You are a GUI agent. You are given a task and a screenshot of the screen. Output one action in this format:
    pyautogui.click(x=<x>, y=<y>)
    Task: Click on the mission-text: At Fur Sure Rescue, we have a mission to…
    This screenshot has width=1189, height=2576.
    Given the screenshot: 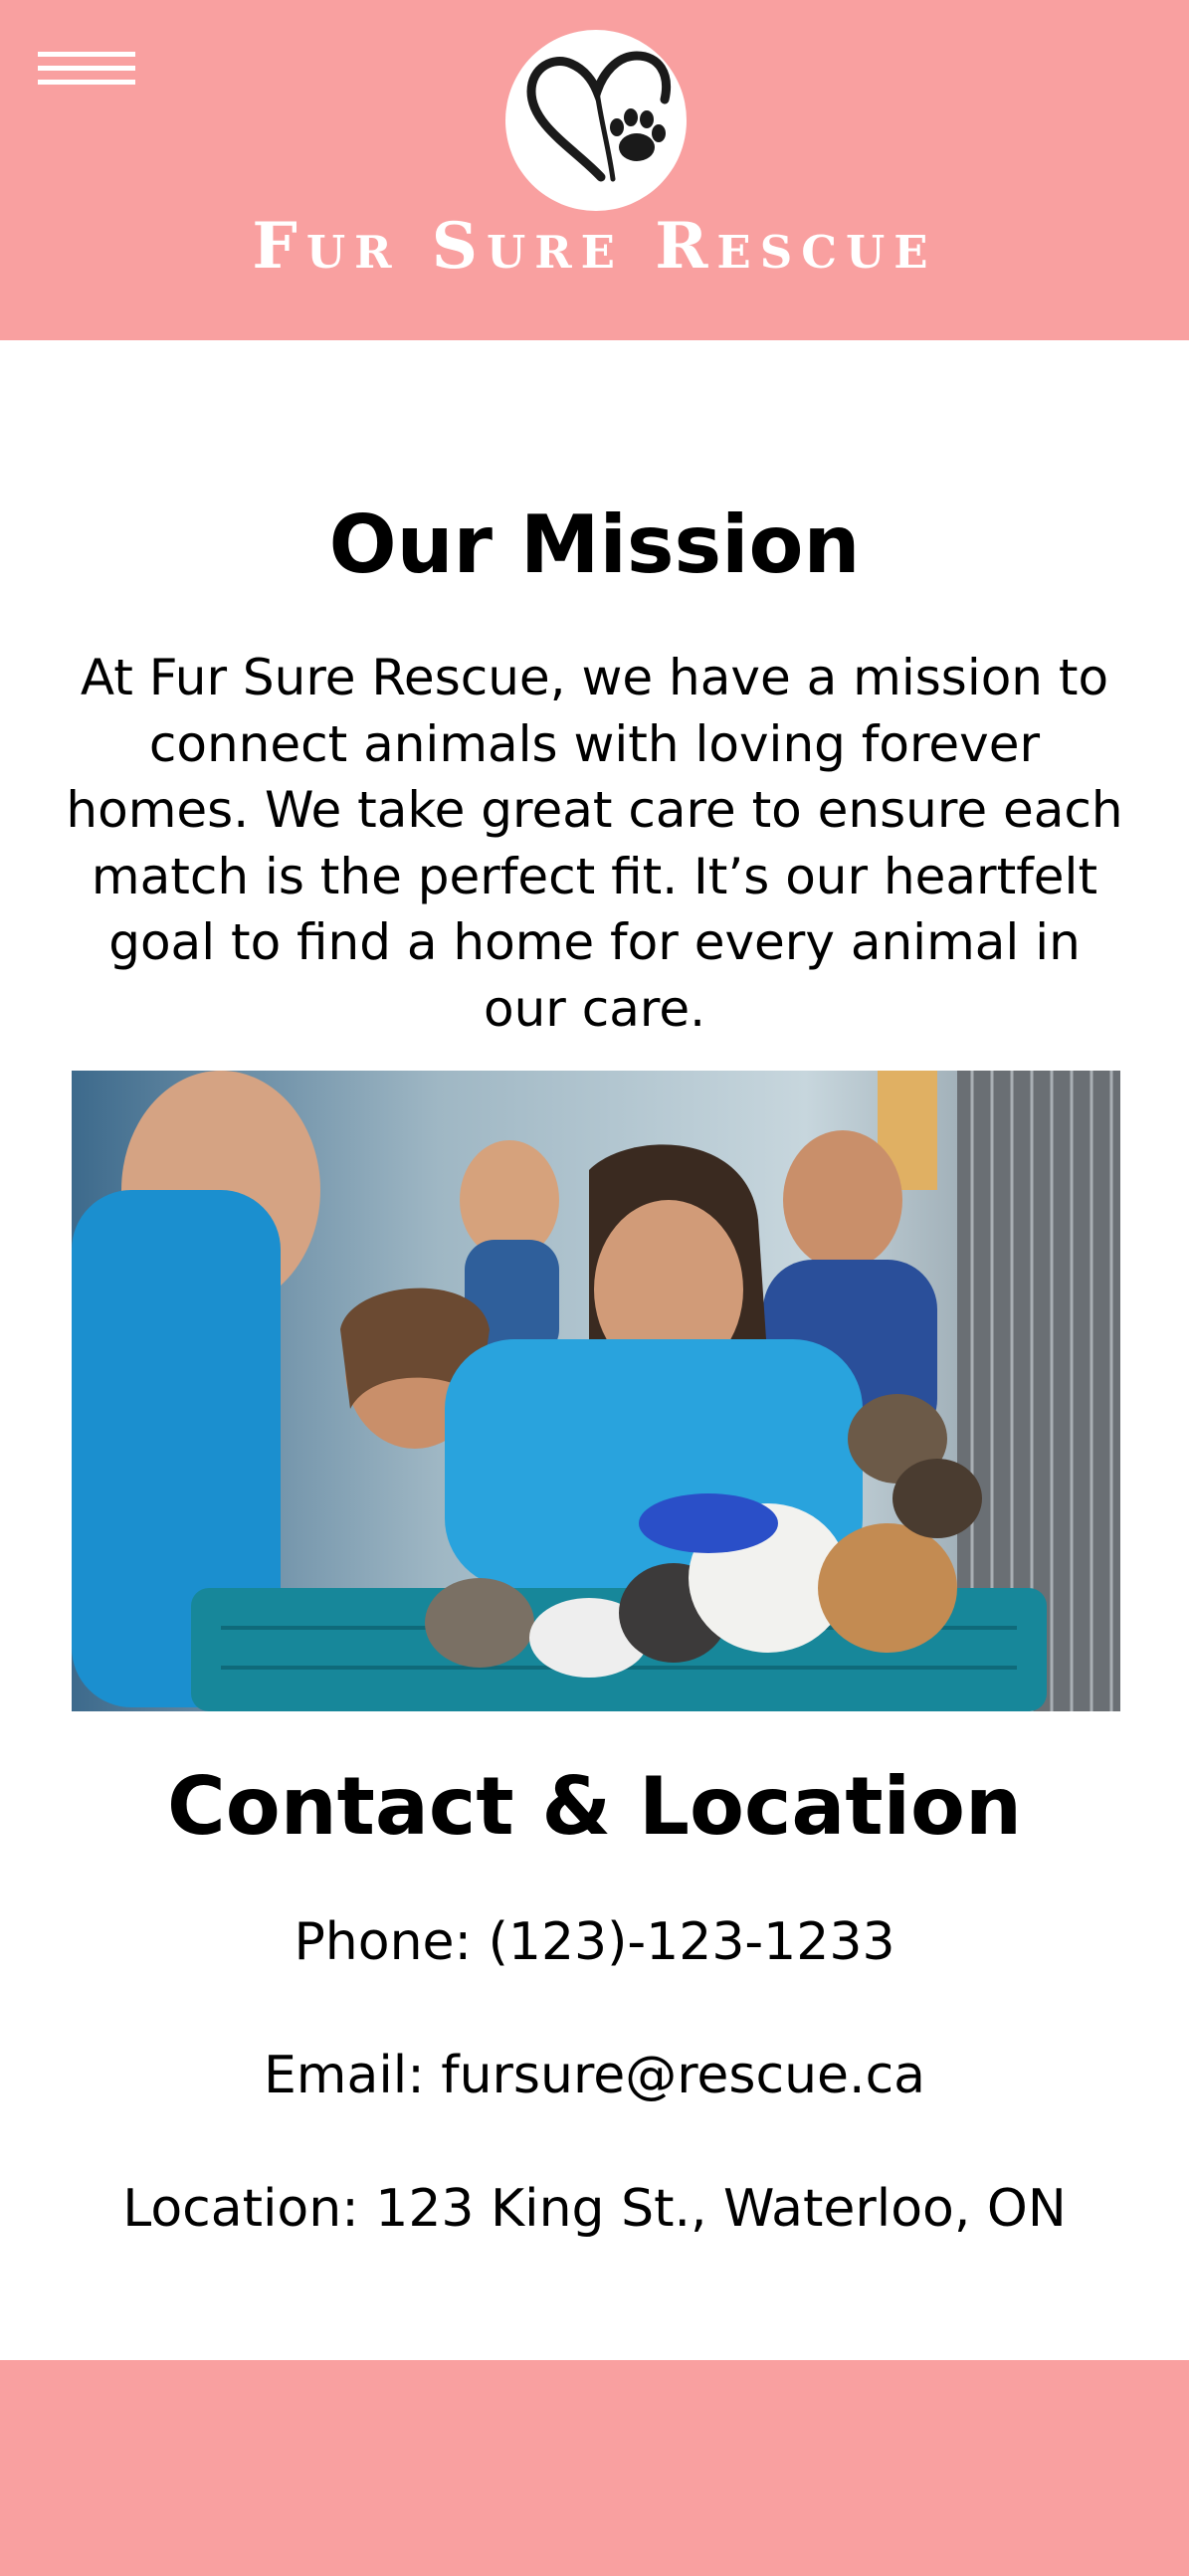 What is the action you would take?
    pyautogui.click(x=594, y=843)
    